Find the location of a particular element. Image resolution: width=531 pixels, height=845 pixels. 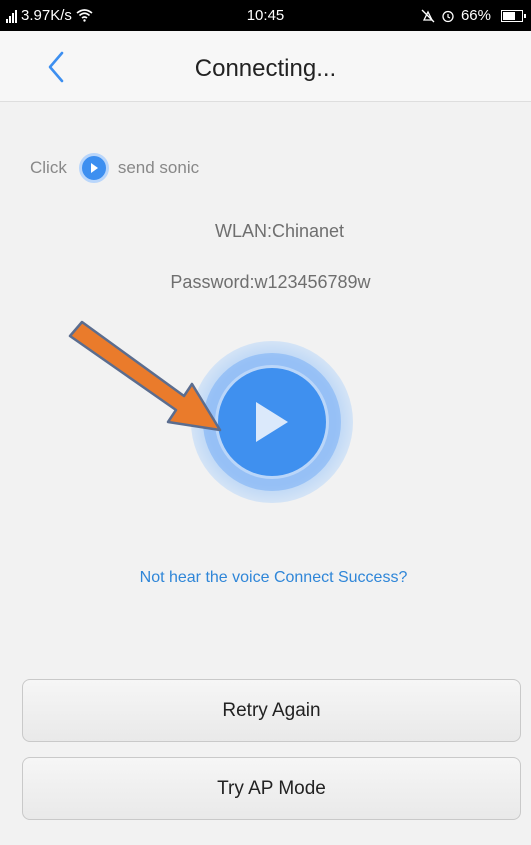

hint-suffix: send sonic is located at coordinates (158, 167).